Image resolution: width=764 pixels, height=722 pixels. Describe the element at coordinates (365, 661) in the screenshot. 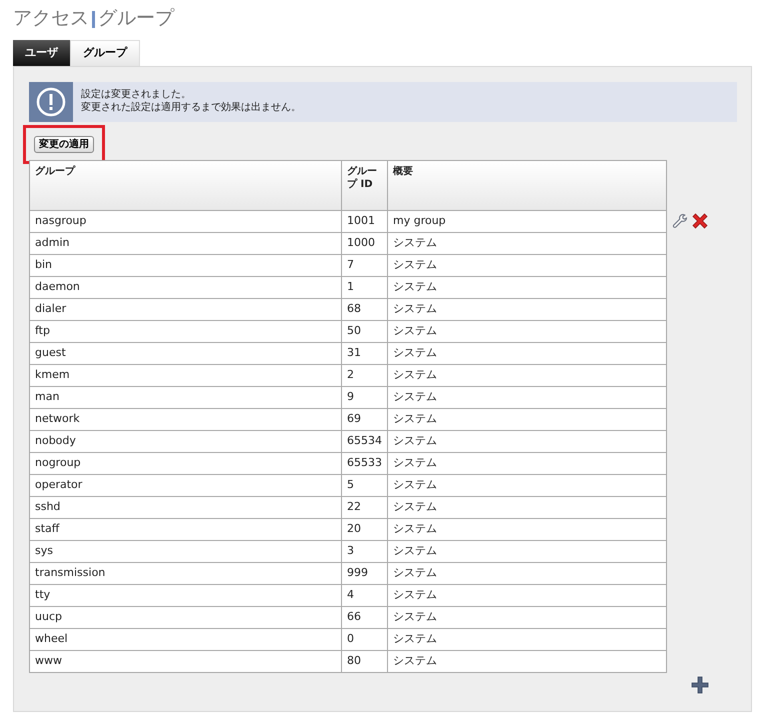

I see `table-cell: 80` at that location.